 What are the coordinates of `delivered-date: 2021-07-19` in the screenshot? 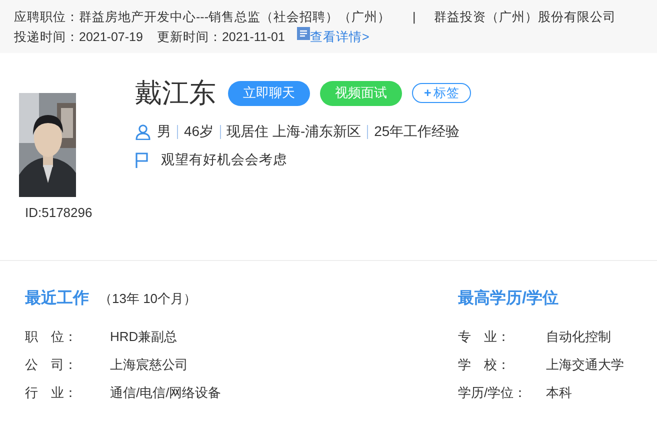 It's located at (111, 37).